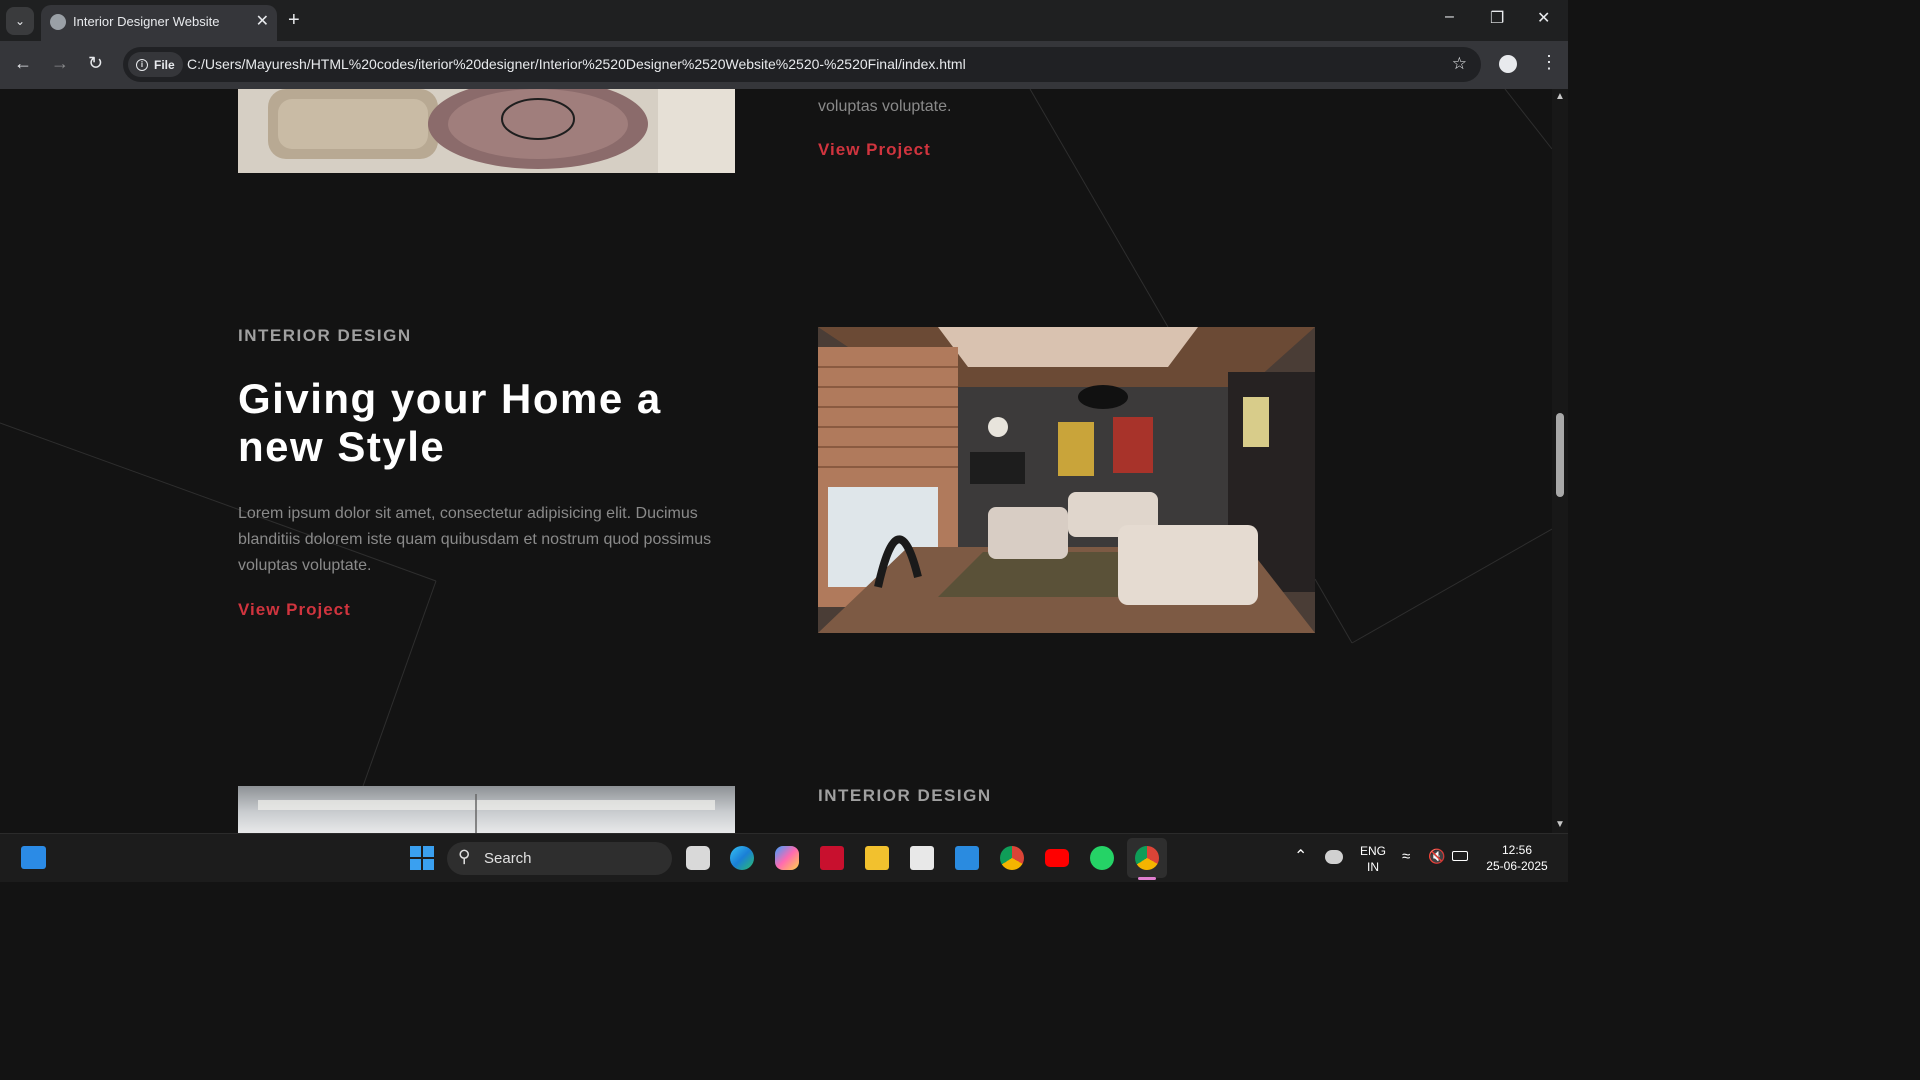 Image resolution: width=1920 pixels, height=1080 pixels. What do you see at coordinates (787, 858) in the screenshot?
I see `copilot-icon` at bounding box center [787, 858].